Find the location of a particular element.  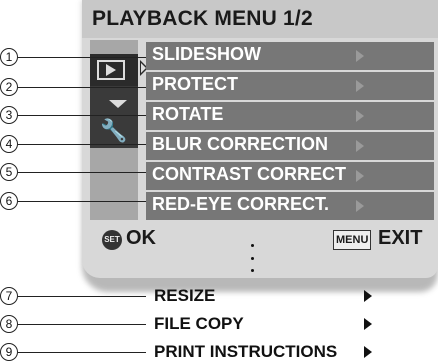

exit-label: EXIT is located at coordinates (400, 238).